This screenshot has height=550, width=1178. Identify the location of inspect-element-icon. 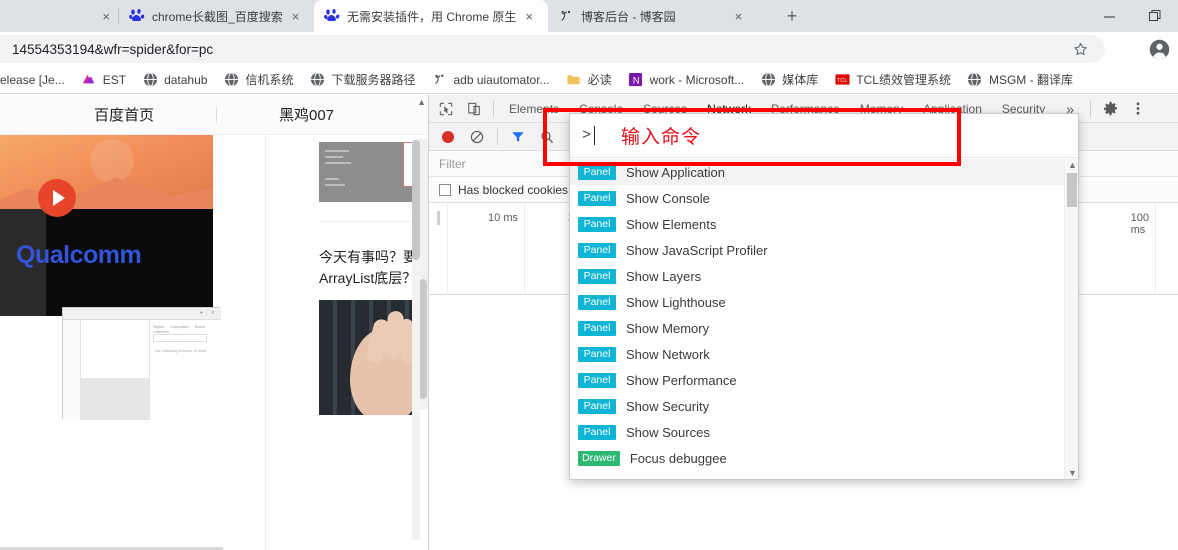
(446, 109).